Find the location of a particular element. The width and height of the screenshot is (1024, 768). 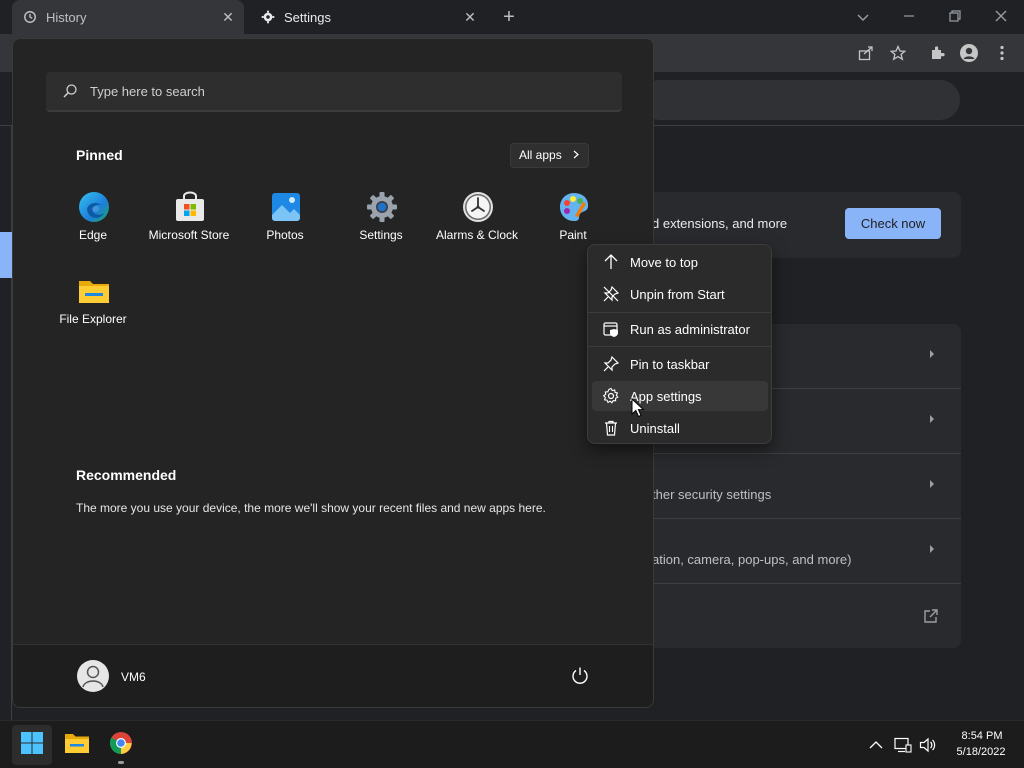

chevron-down-icon is located at coordinates (863, 17).